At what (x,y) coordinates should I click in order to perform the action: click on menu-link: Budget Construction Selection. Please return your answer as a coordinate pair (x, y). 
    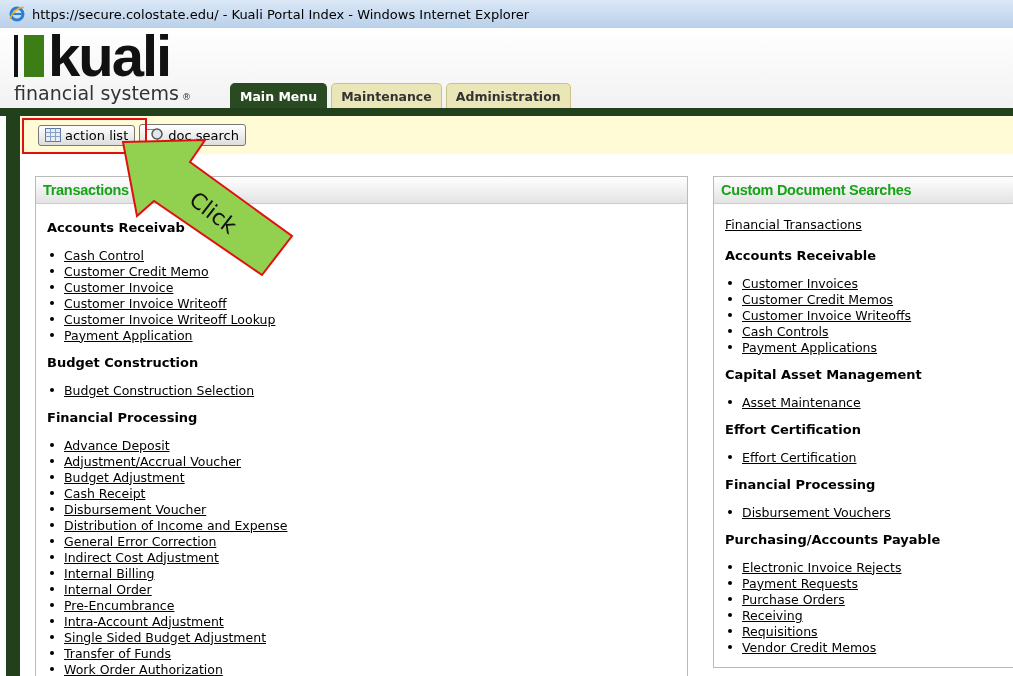
    Looking at the image, I should click on (159, 390).